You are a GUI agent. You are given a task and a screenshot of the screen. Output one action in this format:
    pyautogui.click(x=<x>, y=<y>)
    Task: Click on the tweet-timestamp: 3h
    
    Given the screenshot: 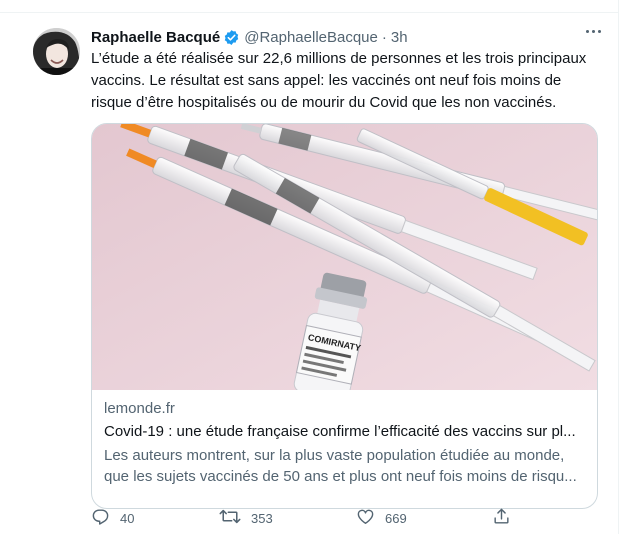 What is the action you would take?
    pyautogui.click(x=399, y=37)
    